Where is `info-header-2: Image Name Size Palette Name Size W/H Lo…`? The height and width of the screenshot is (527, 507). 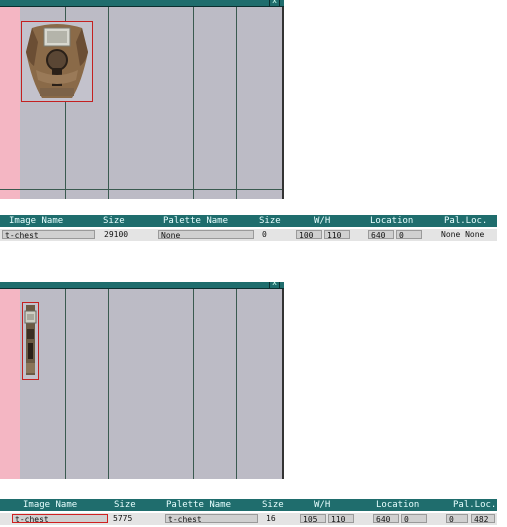
info-header-2: Image Name Size Palette Name Size W/H Lo… is located at coordinates (248, 505).